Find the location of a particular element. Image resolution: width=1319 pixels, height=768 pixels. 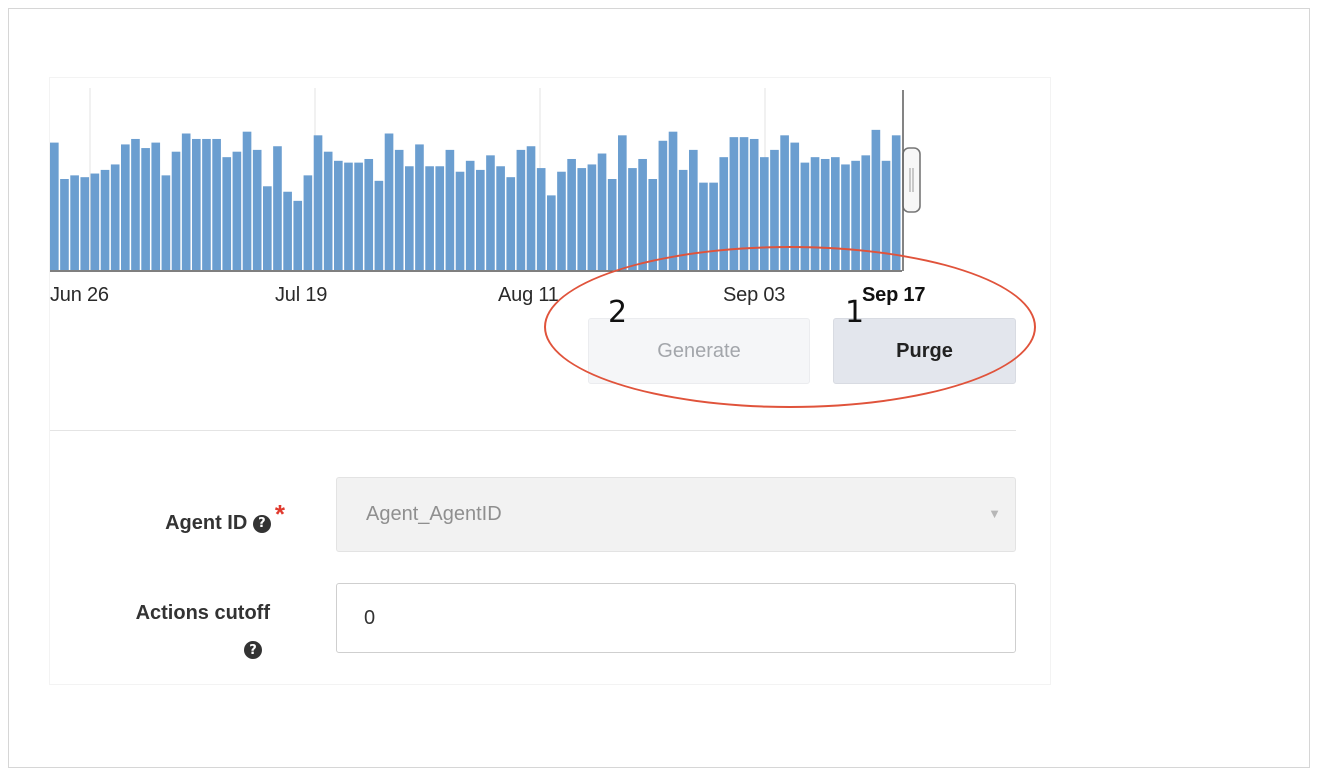

x-tick-label: Jul 19 is located at coordinates (301, 295).